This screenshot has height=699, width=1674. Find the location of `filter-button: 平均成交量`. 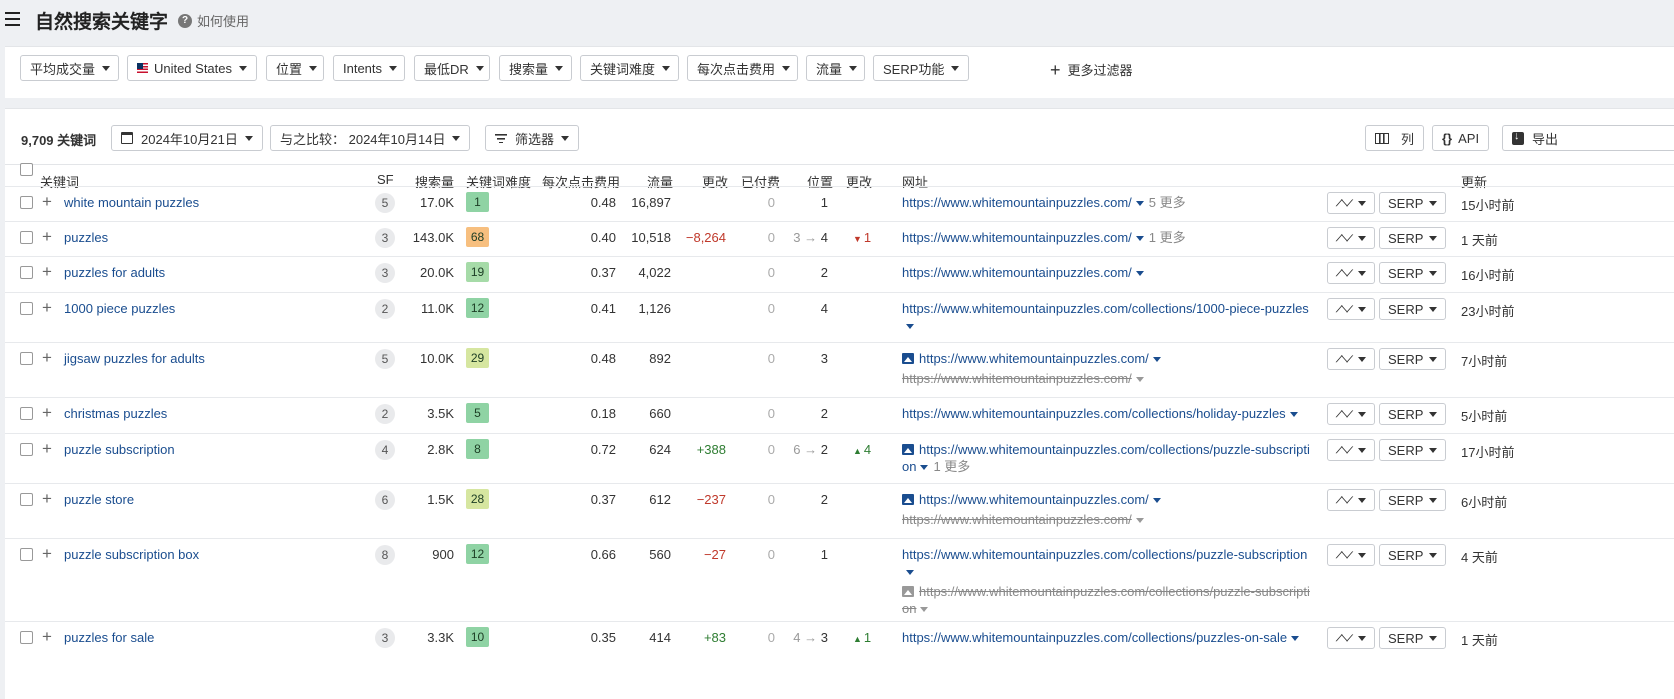

filter-button: 平均成交量 is located at coordinates (69, 68).